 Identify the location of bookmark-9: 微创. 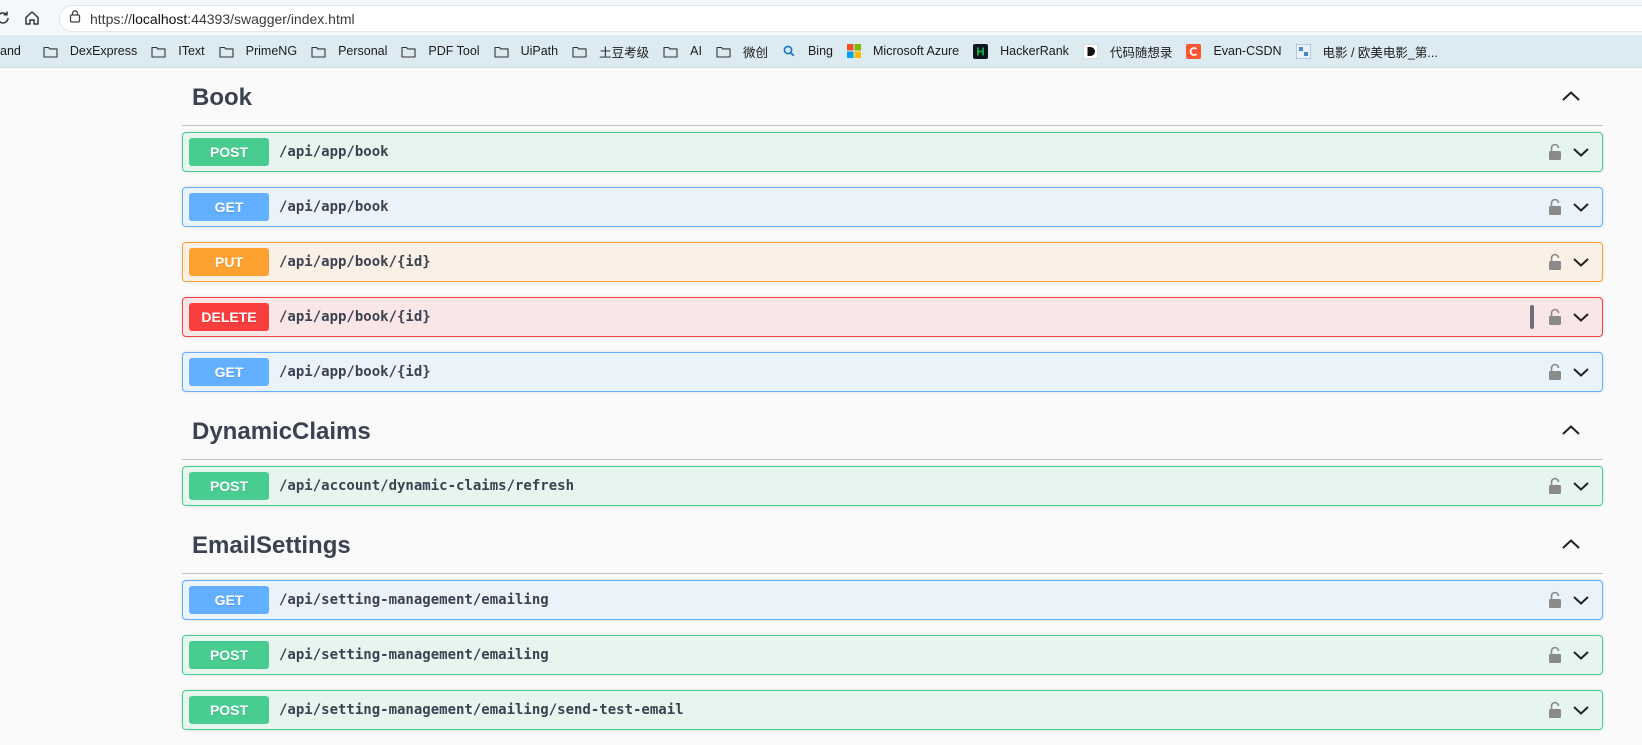
(742, 51).